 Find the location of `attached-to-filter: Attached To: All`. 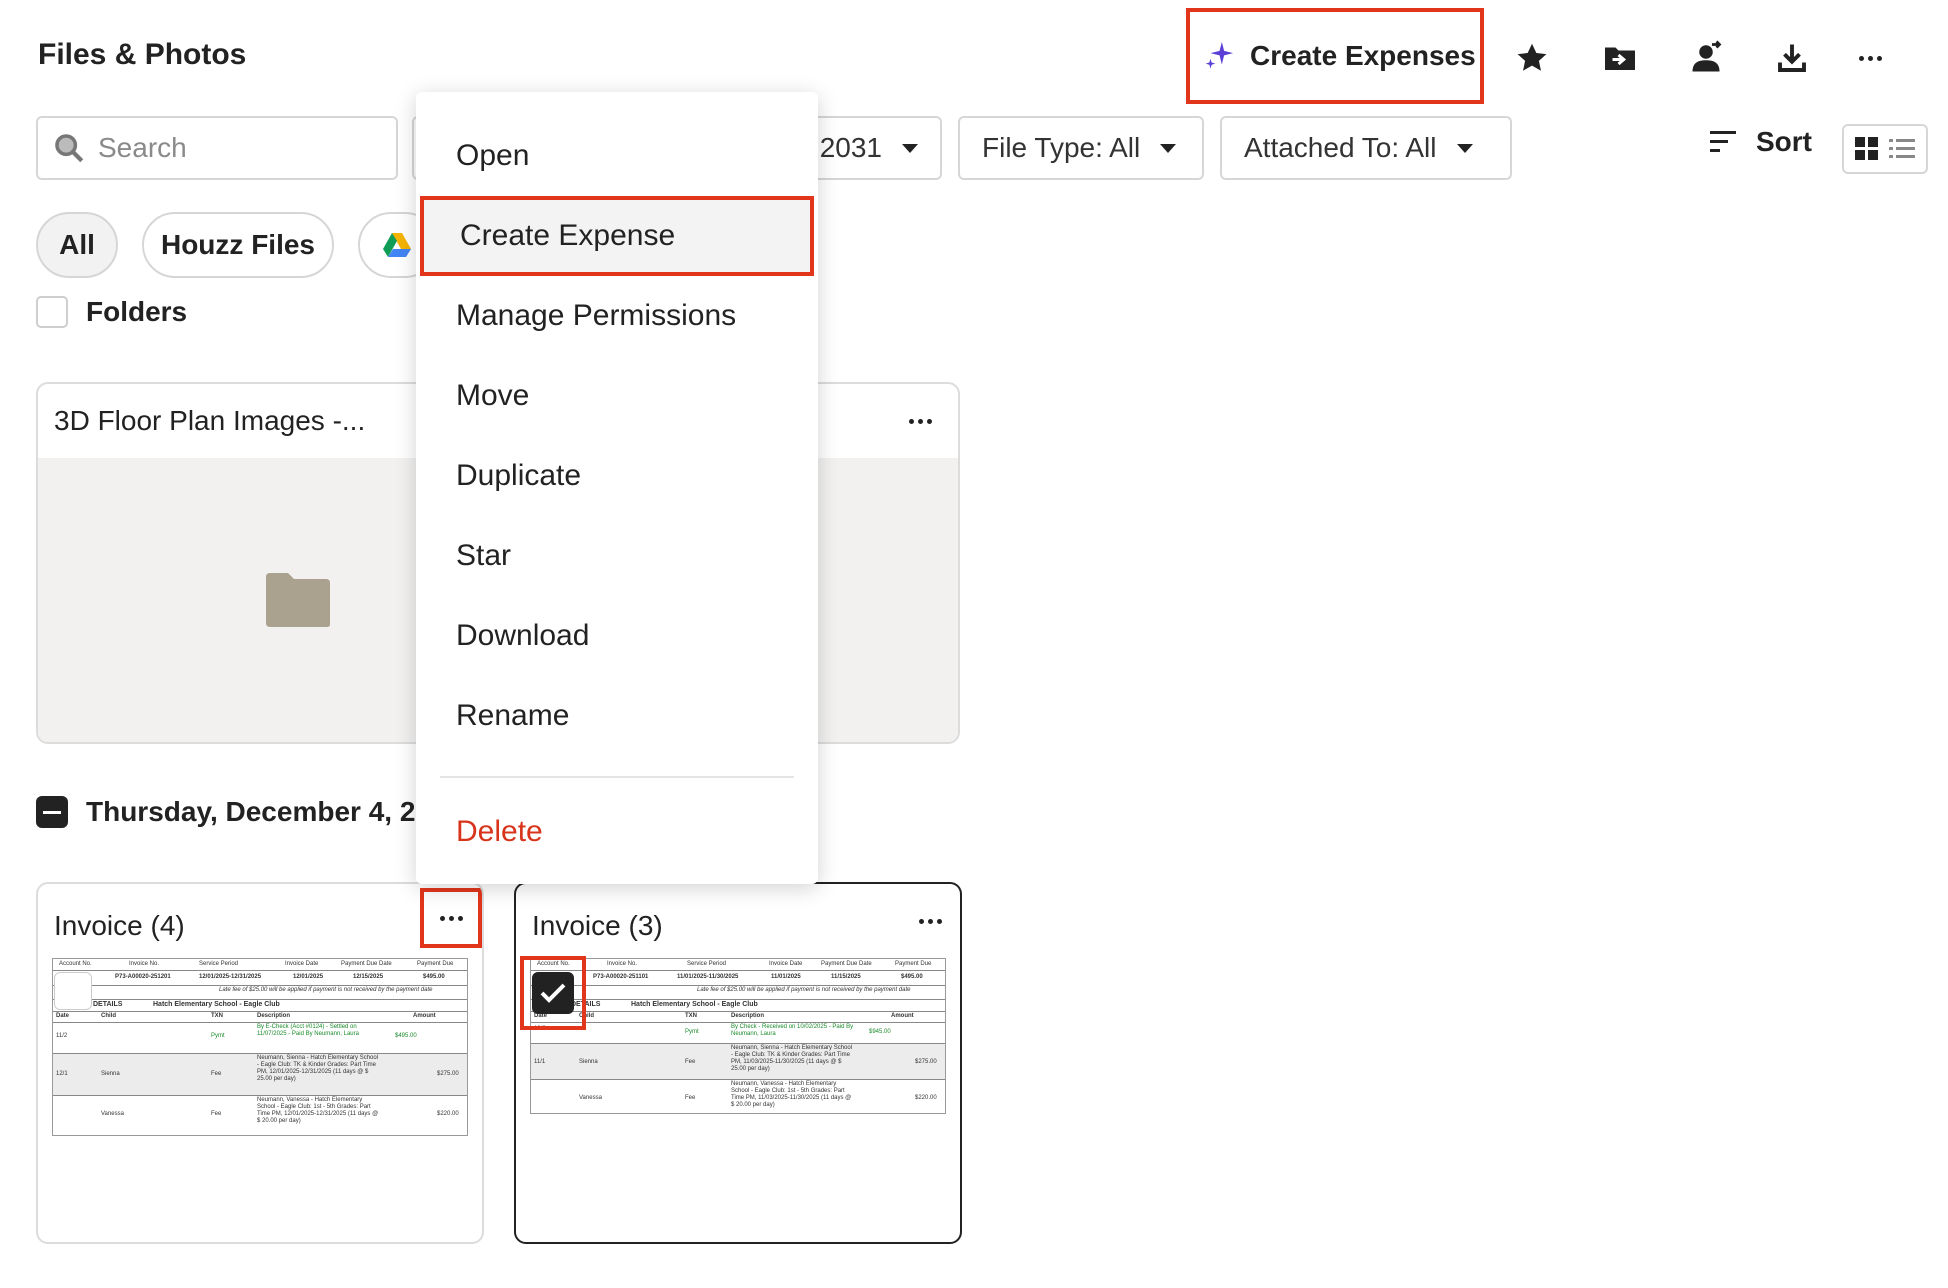

attached-to-filter: Attached To: All is located at coordinates (1366, 148).